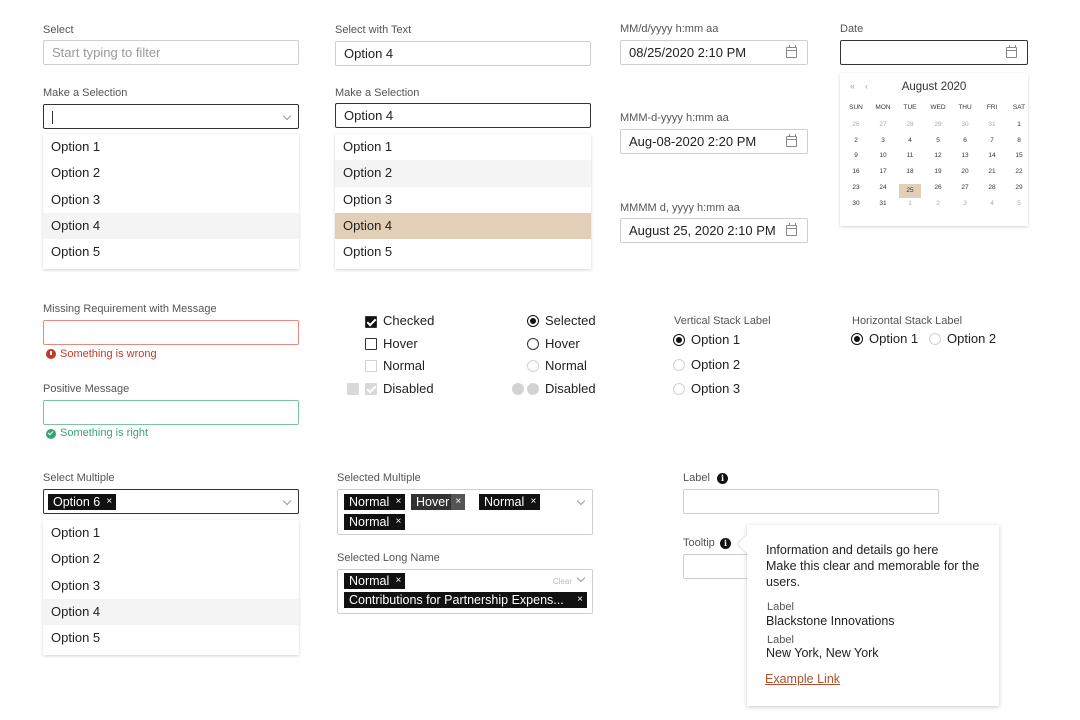 The height and width of the screenshot is (720, 1080). I want to click on missing-input, so click(171, 332).